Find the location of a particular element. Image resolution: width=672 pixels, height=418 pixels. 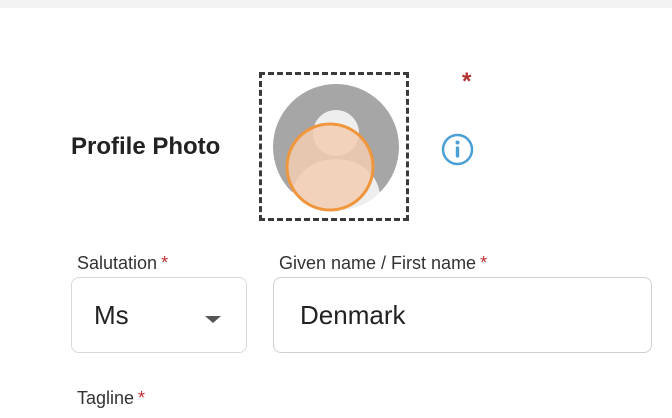

caret-down-icon is located at coordinates (213, 319).